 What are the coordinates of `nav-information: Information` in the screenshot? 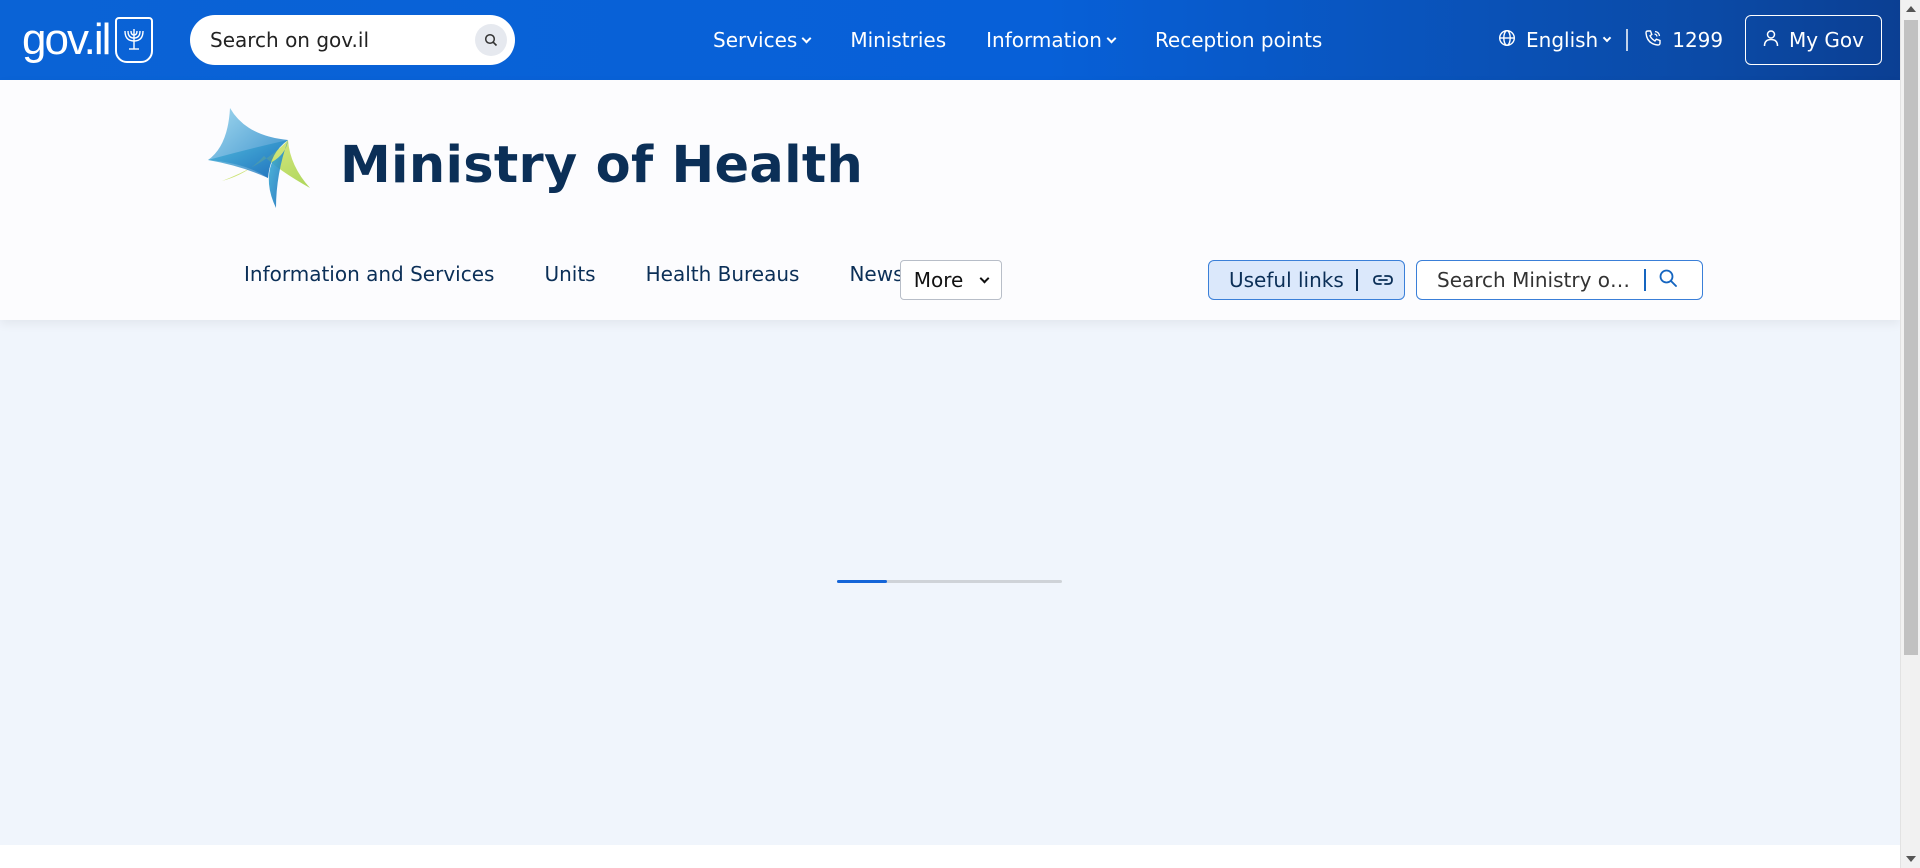 It's located at (1051, 40).